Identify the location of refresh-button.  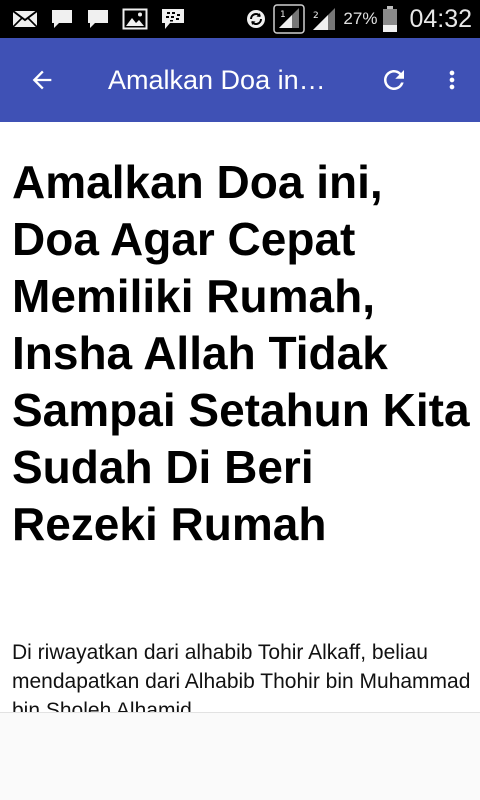
(394, 80).